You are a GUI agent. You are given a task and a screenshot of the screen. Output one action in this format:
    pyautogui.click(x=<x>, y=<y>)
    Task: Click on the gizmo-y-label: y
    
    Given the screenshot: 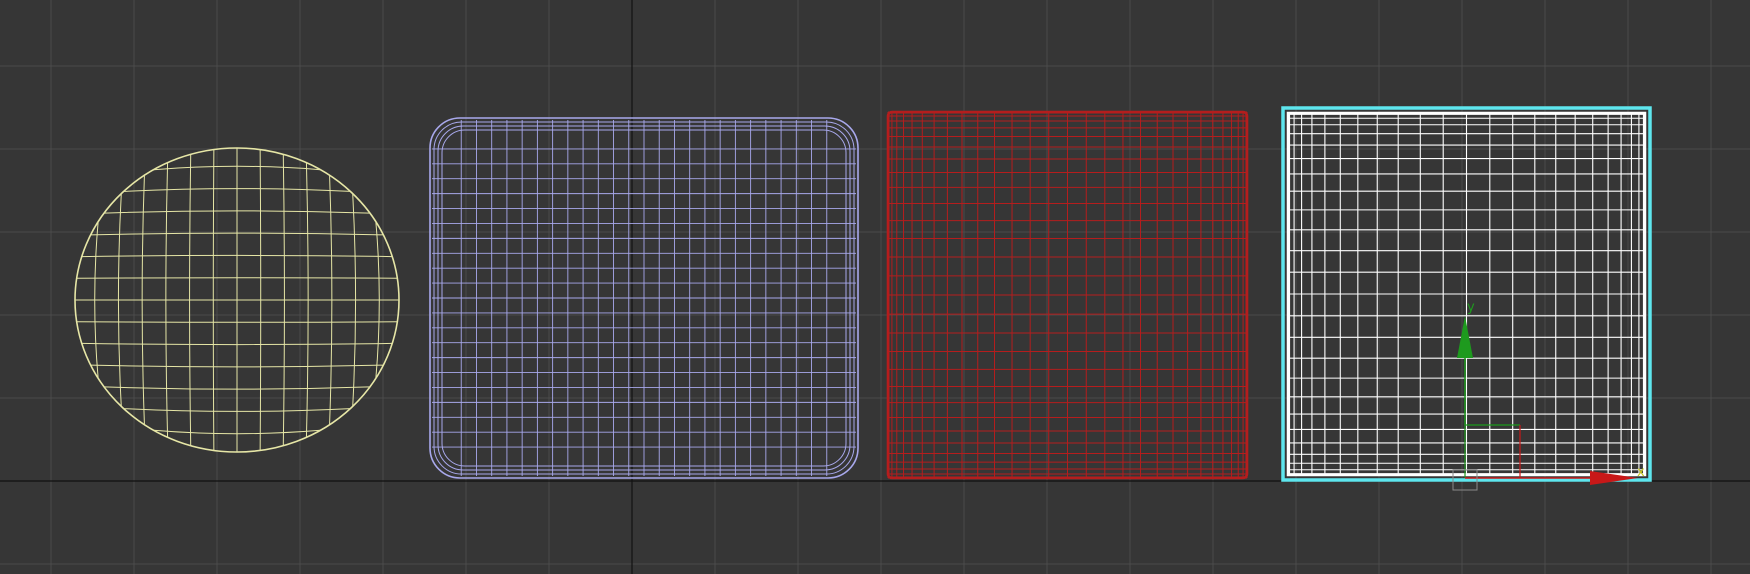 What is the action you would take?
    pyautogui.click(x=1471, y=307)
    